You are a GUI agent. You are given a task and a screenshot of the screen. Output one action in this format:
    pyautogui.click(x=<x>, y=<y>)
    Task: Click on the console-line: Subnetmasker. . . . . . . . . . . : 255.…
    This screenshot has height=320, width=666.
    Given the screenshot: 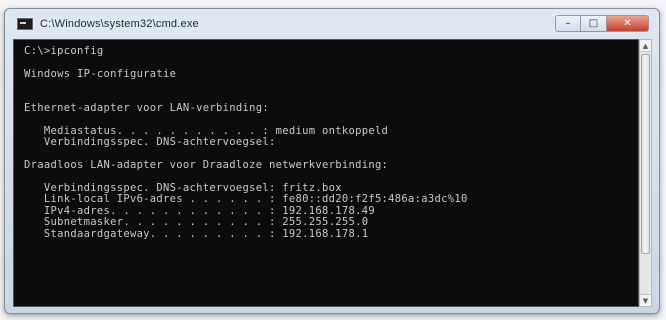 What is the action you would take?
    pyautogui.click(x=196, y=222)
    